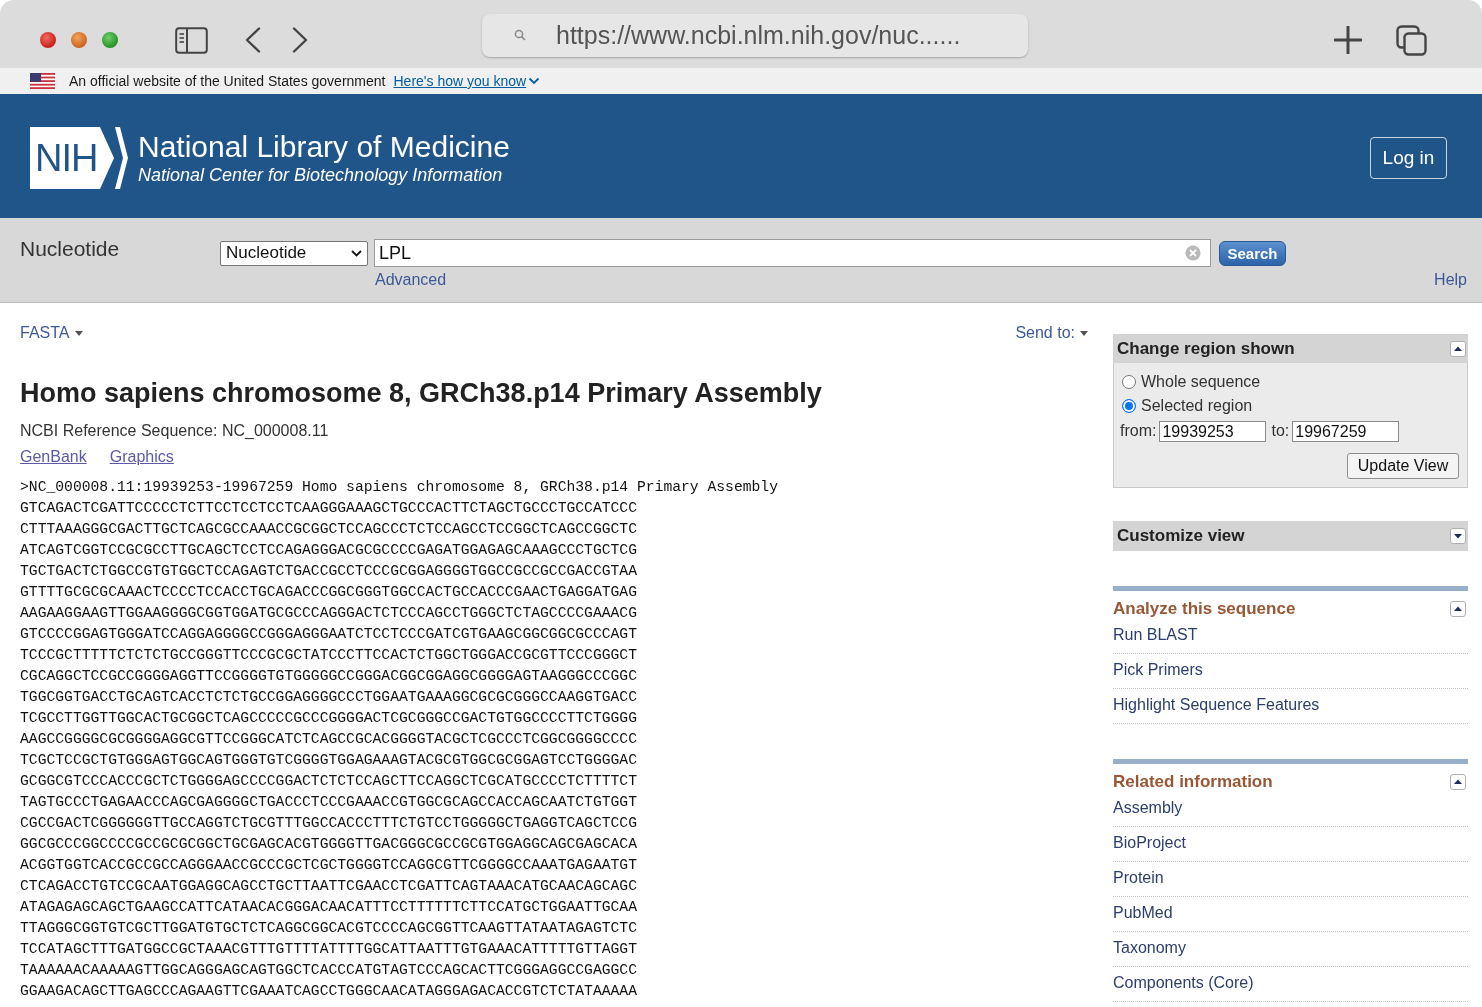  Describe the element at coordinates (328, 991) in the screenshot. I see `sequence-line: GGAAGACAGCTTGAGCCCAGAAGTTCGAAATCAGCCTGGGCAACATAGGGAGACACCGTCTCTATAAAAA` at that location.